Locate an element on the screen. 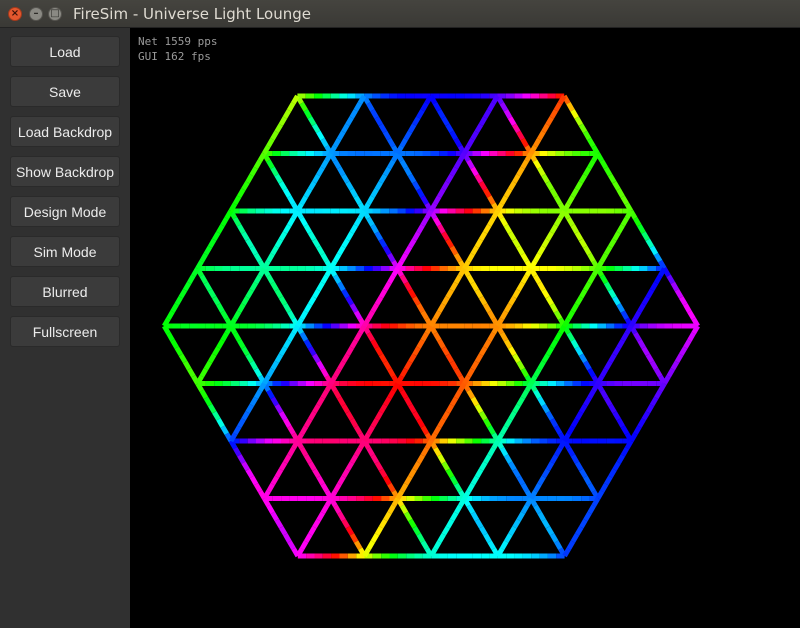  net-rate: Net 1559 pps is located at coordinates (178, 41).